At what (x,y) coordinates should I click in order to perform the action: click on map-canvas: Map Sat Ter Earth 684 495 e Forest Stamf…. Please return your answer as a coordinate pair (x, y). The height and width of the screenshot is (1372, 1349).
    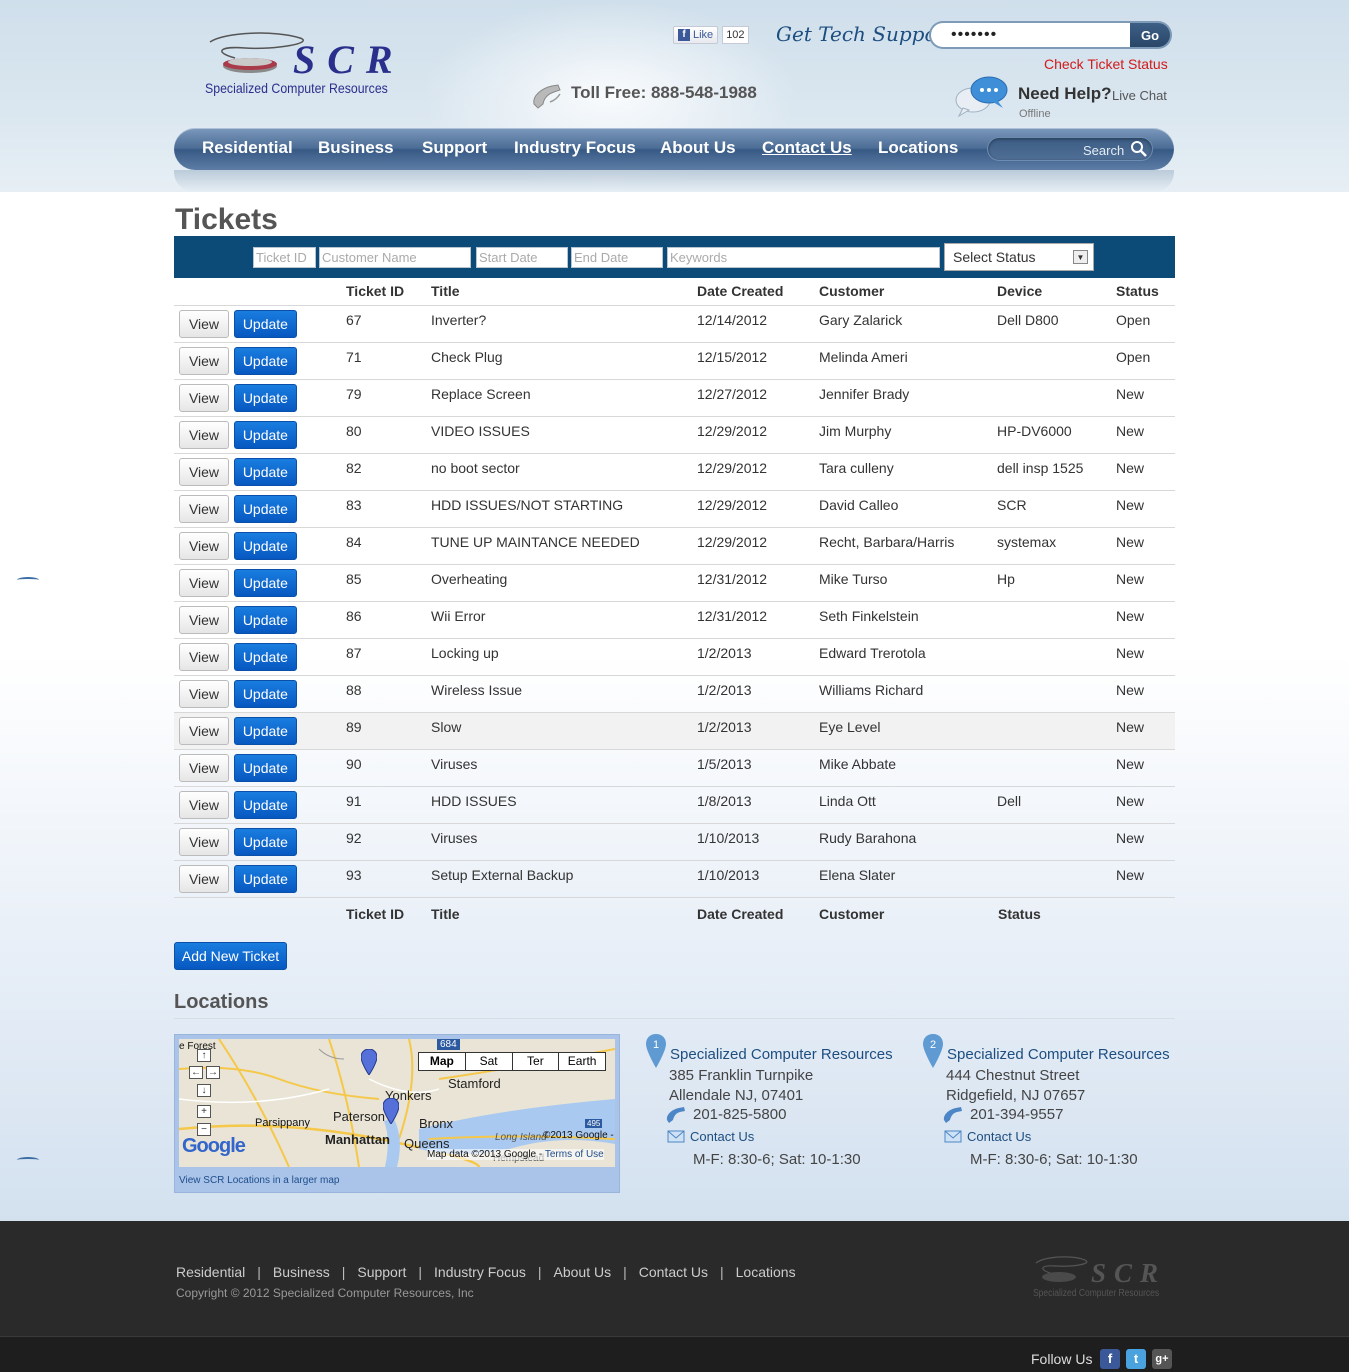
    Looking at the image, I should click on (397, 1103).